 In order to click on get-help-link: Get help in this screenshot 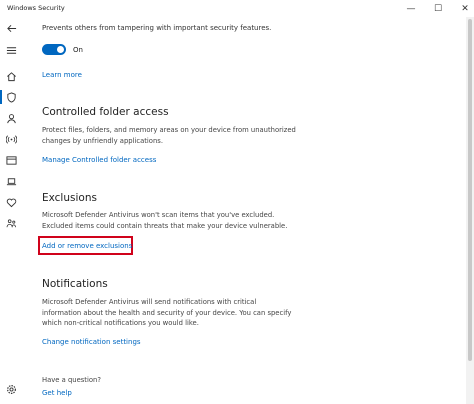, I will do `click(57, 393)`.